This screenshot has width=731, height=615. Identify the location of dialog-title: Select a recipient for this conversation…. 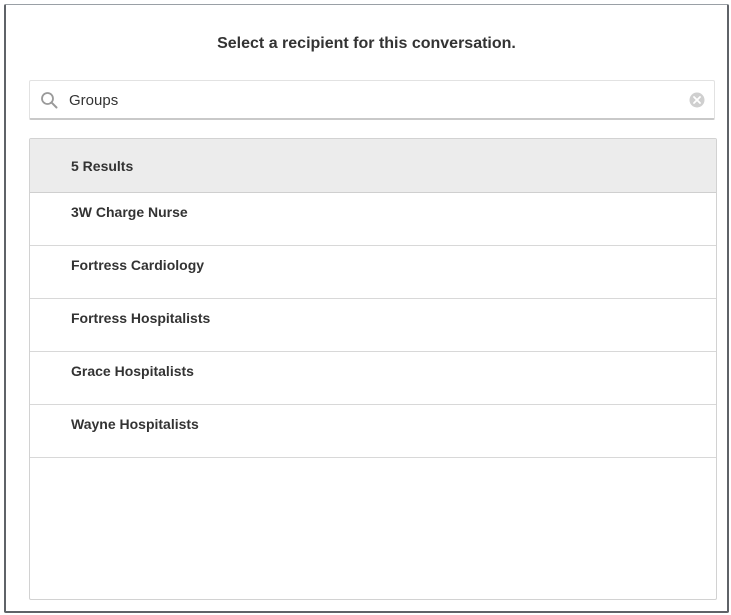
(366, 43).